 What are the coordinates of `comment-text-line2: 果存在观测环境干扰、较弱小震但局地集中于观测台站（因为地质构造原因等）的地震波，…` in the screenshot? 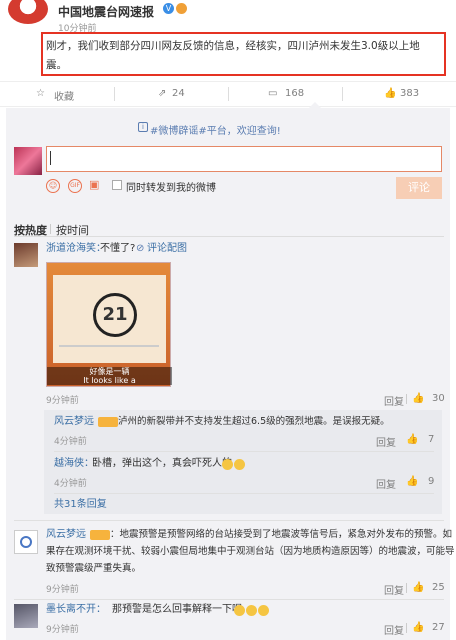 It's located at (250, 551).